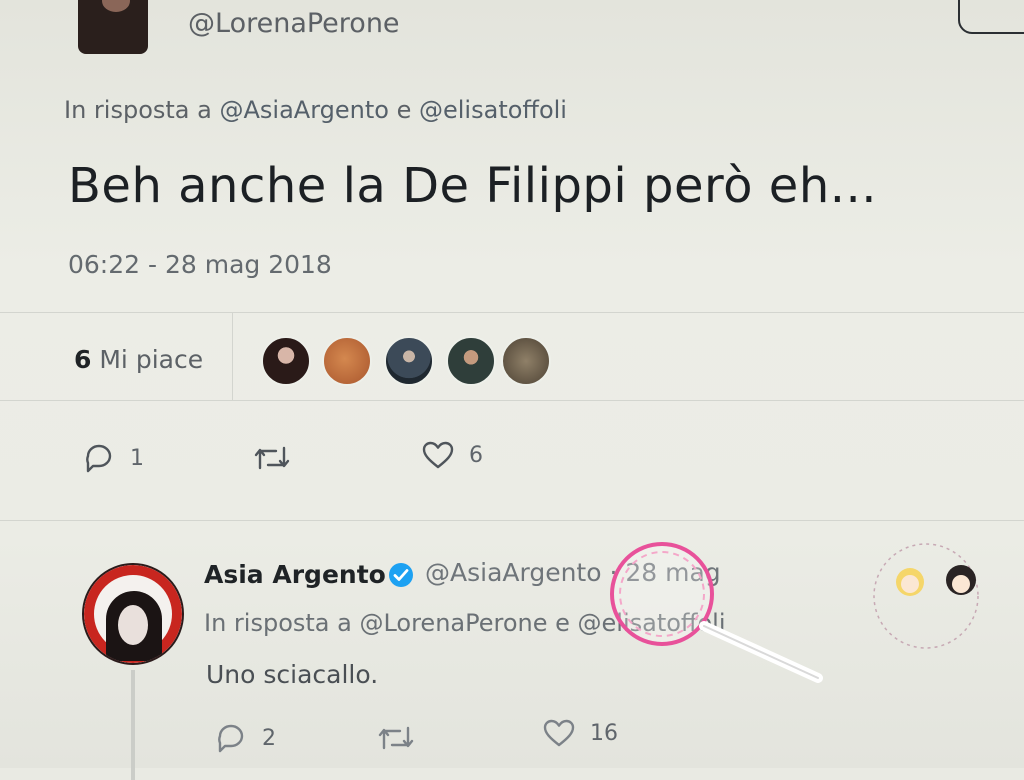 This screenshot has width=1024, height=780. I want to click on author-avatar, so click(113, 27).